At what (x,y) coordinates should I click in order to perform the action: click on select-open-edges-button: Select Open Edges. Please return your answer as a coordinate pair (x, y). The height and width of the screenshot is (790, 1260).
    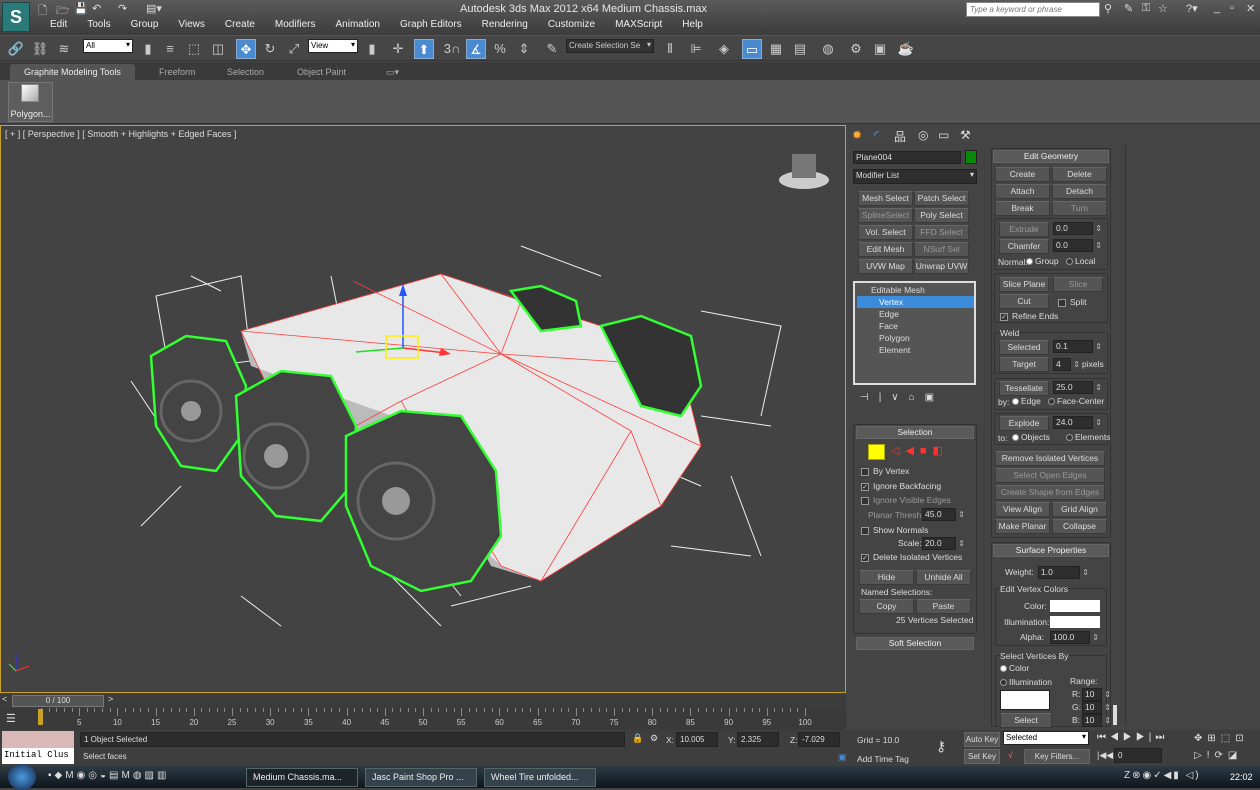
    Looking at the image, I should click on (1050, 475).